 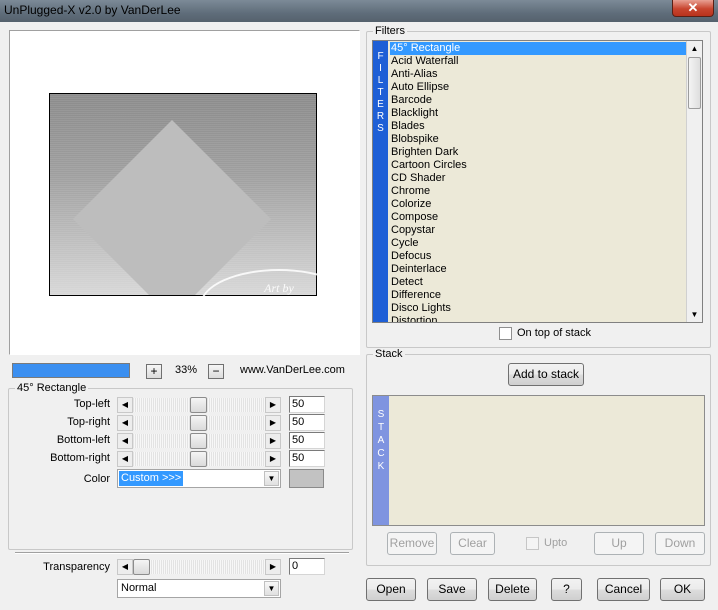 What do you see at coordinates (538, 295) in the screenshot?
I see `filter-list-item: Difference` at bounding box center [538, 295].